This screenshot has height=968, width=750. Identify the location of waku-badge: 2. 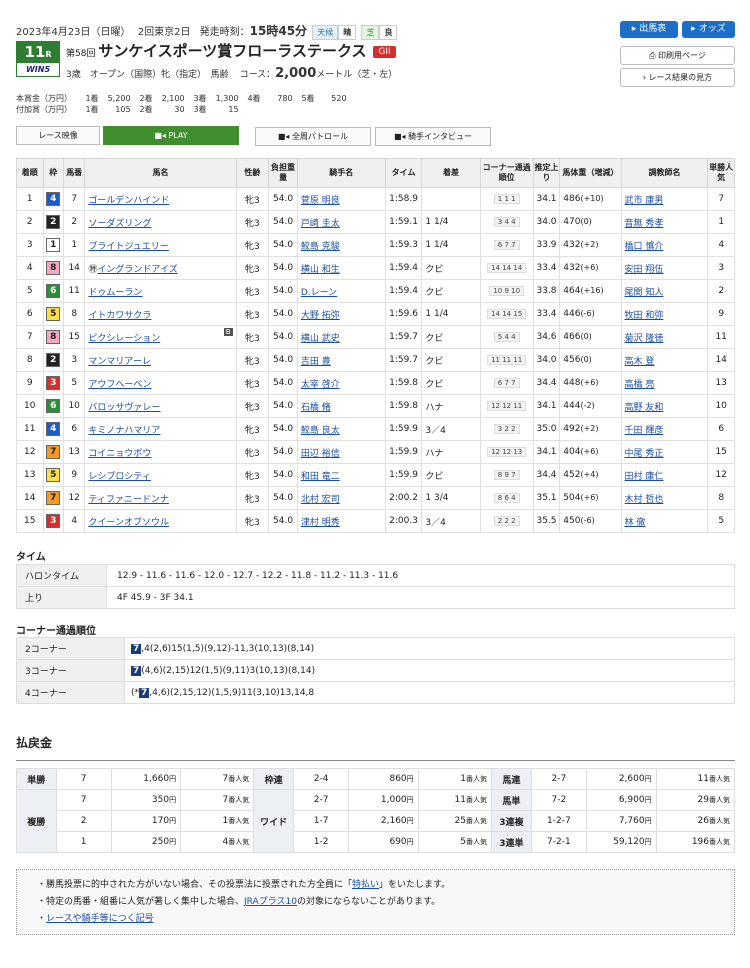
(53, 360).